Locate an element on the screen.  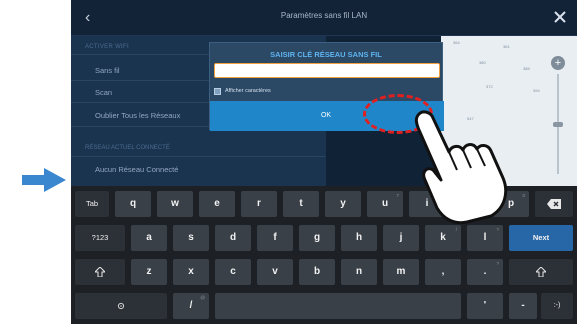
title-bar: ‹ Paramètres sans fil LAN is located at coordinates (324, 18).